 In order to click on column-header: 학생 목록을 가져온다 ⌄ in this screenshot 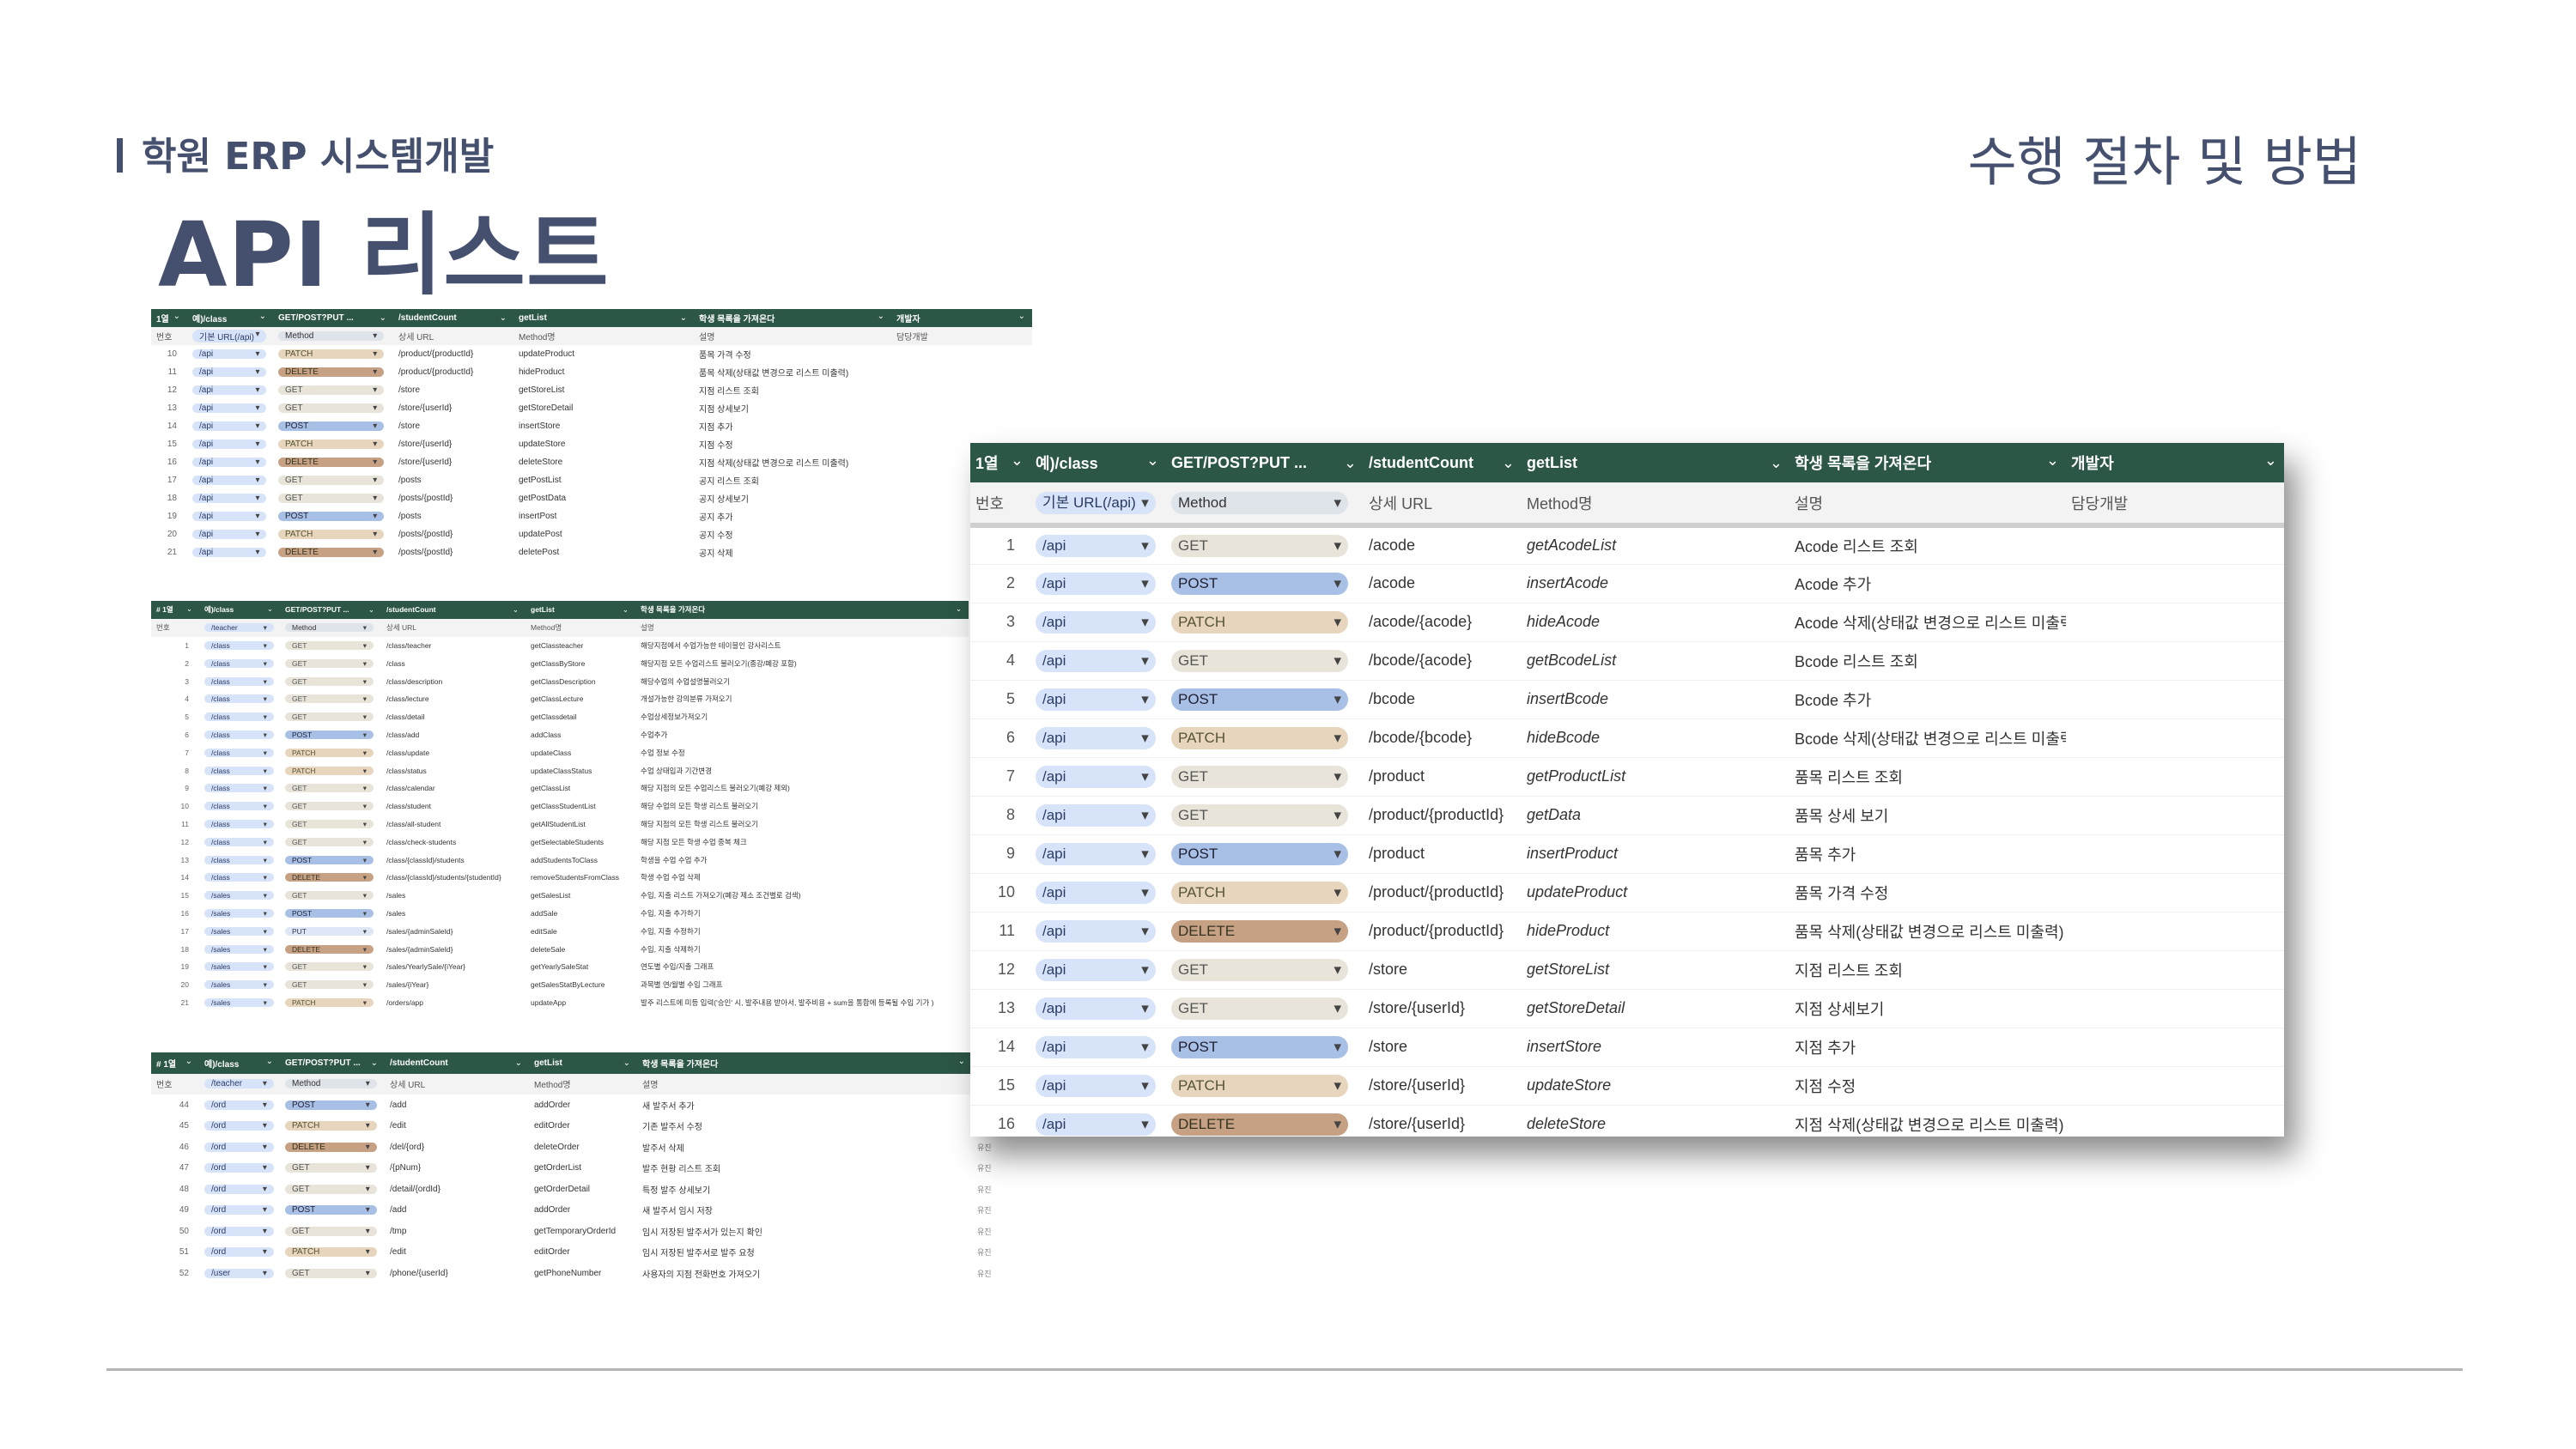, I will do `click(1928, 463)`.